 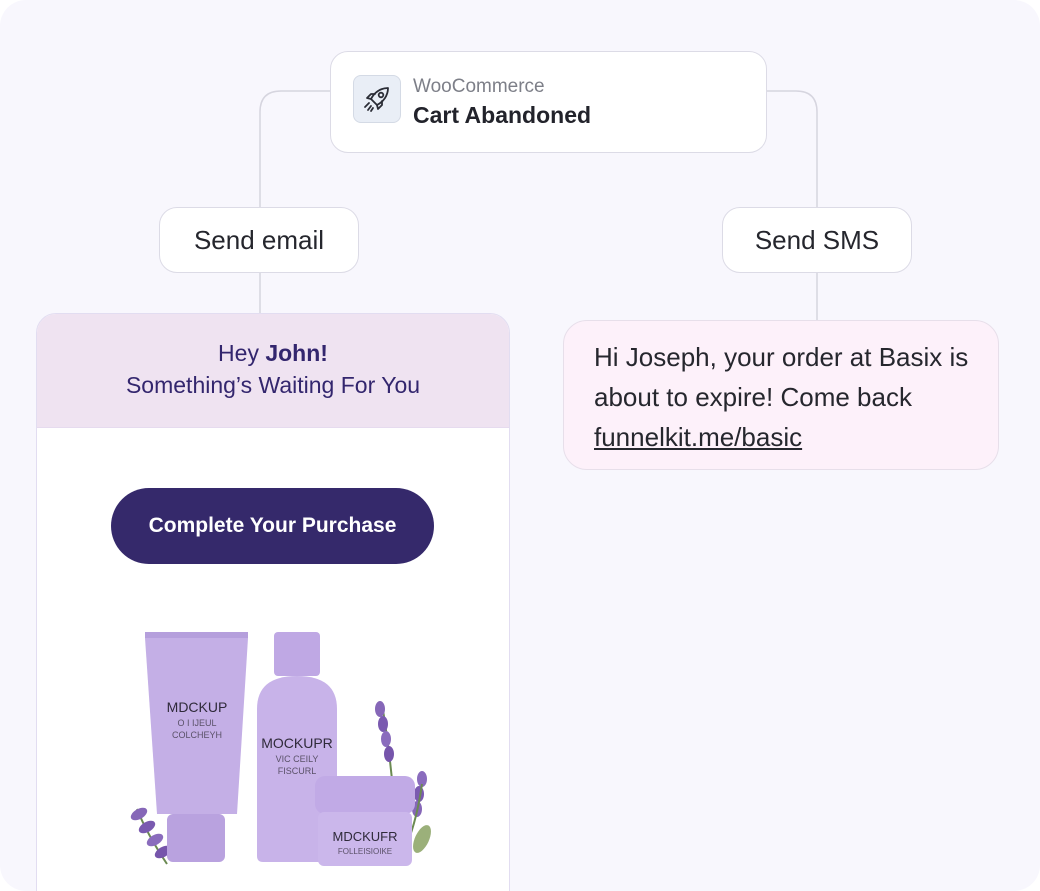 What do you see at coordinates (817, 240) in the screenshot?
I see `send-sms-action: Send SMS` at bounding box center [817, 240].